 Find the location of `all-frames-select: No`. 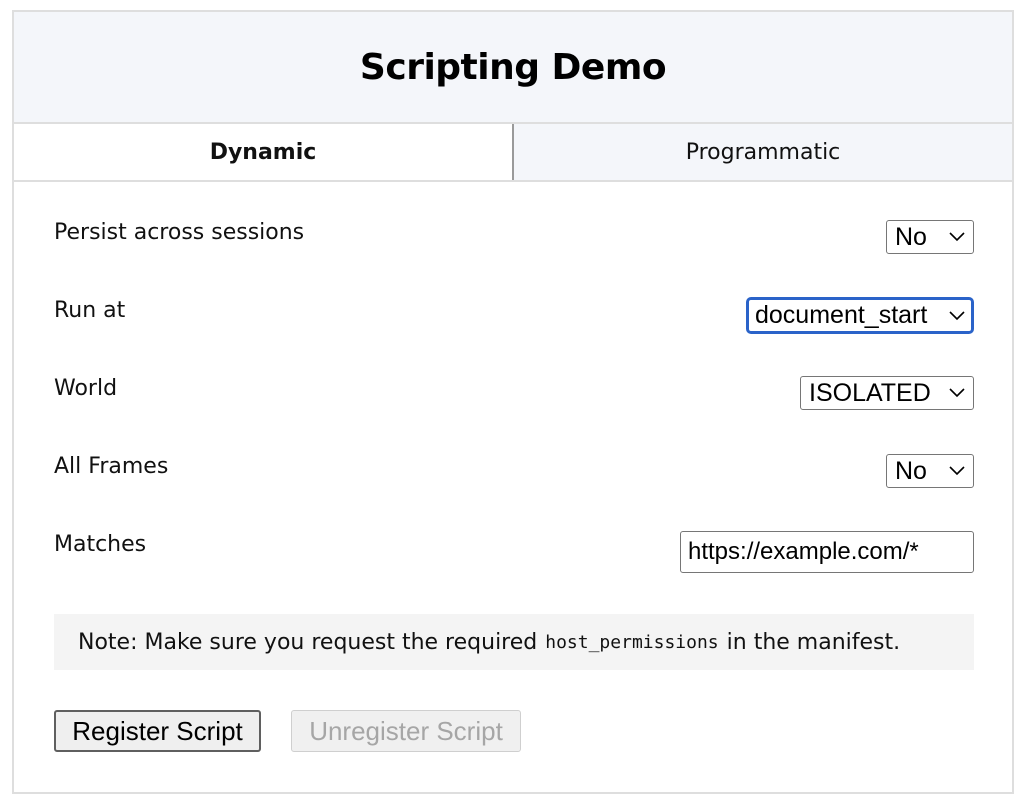

all-frames-select: No is located at coordinates (930, 471).